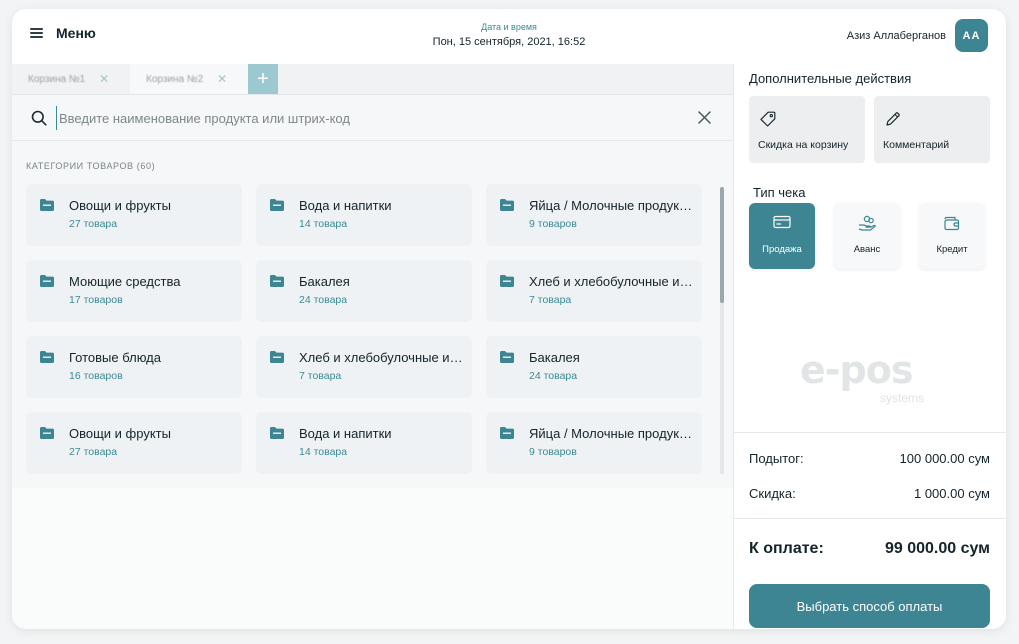 The height and width of the screenshot is (644, 1019). What do you see at coordinates (704, 117) in the screenshot?
I see `clear-icon` at bounding box center [704, 117].